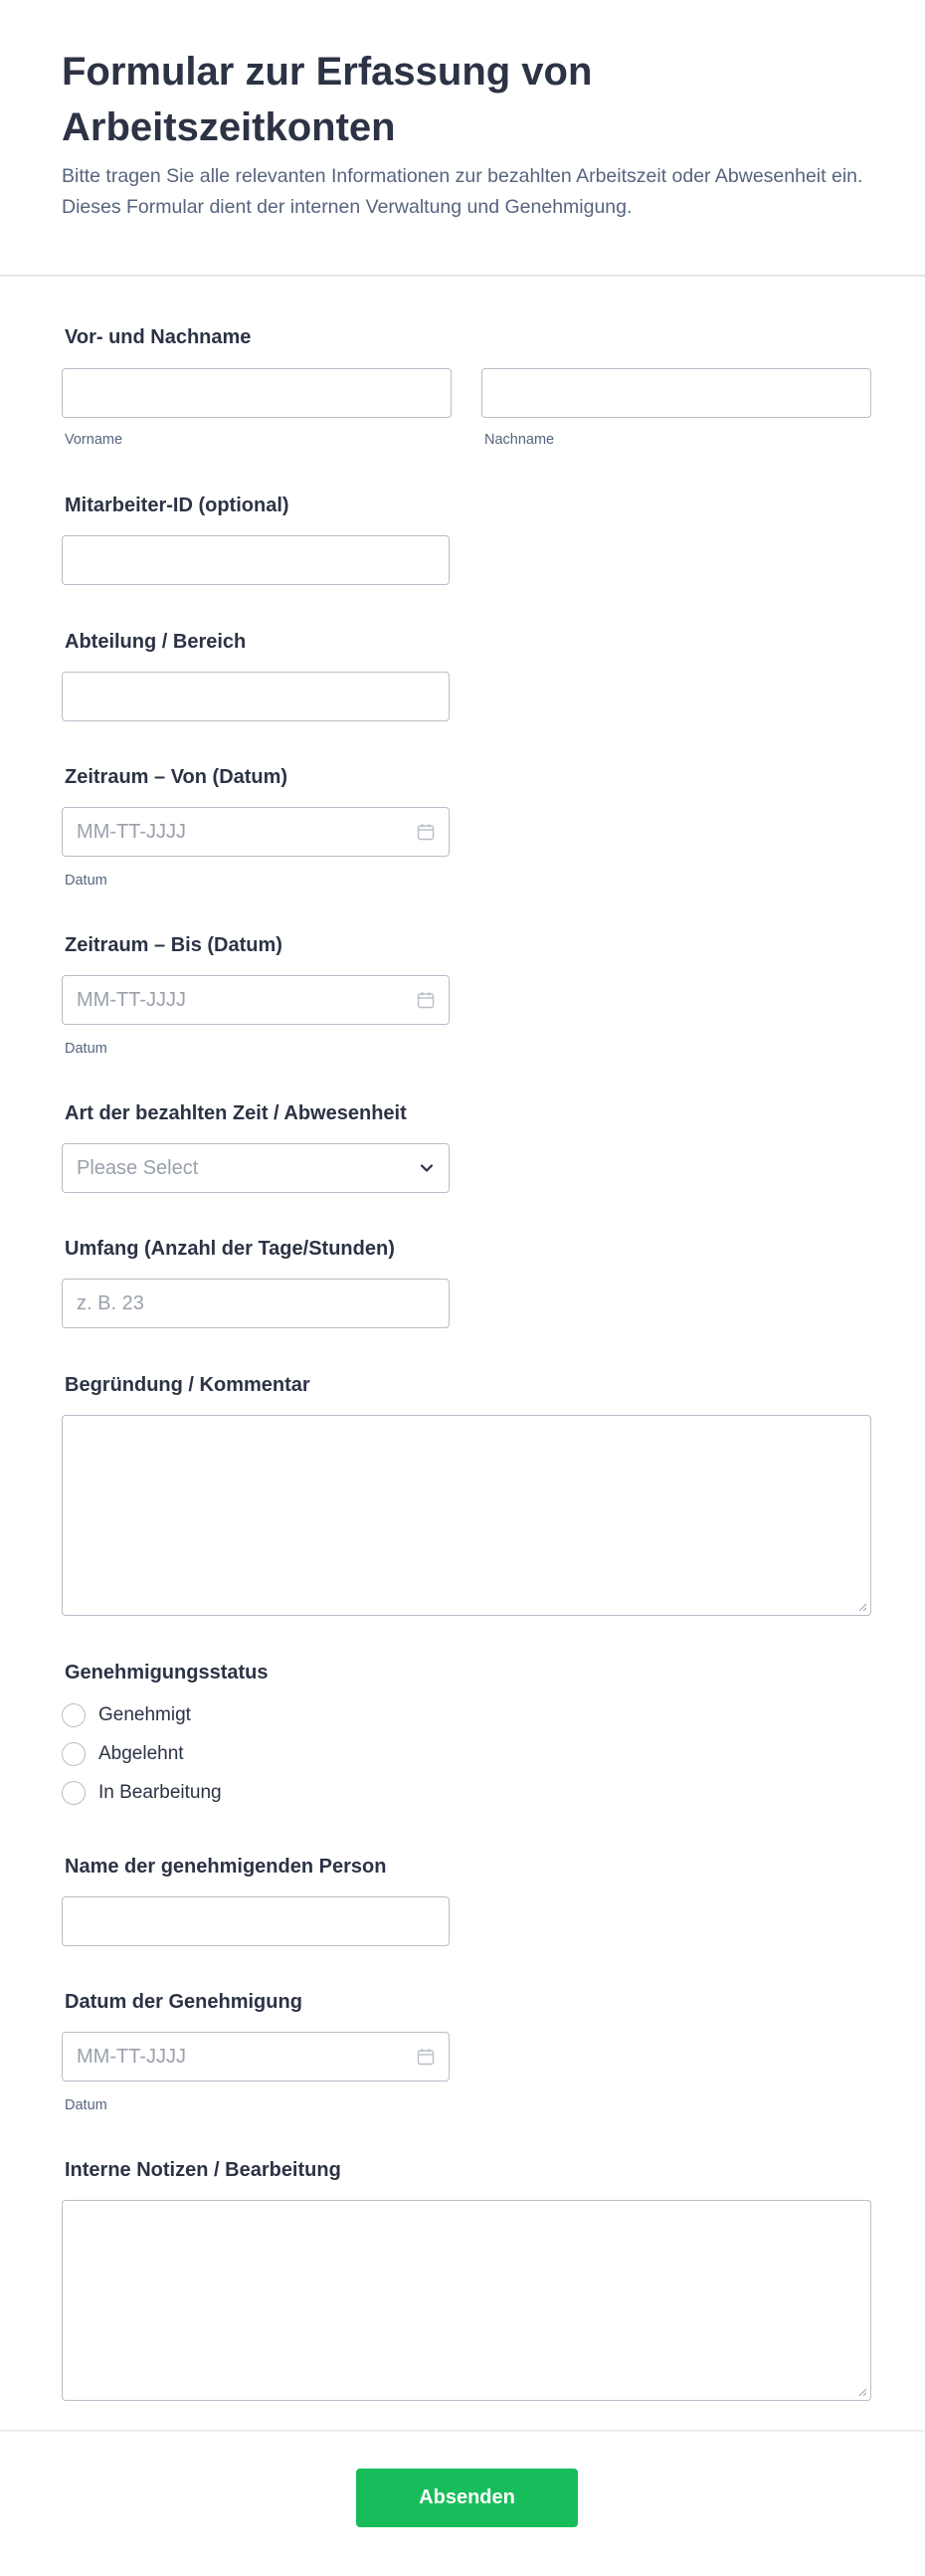  What do you see at coordinates (466, 1515) in the screenshot?
I see `reason-textarea` at bounding box center [466, 1515].